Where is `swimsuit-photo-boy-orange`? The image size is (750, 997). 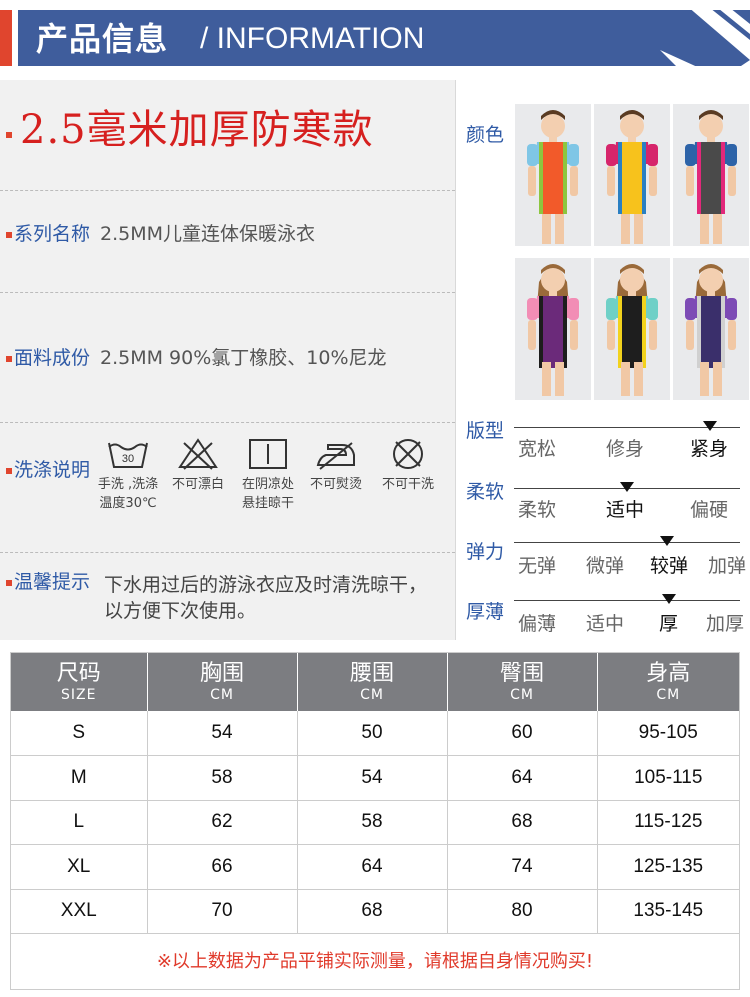 swimsuit-photo-boy-orange is located at coordinates (553, 175).